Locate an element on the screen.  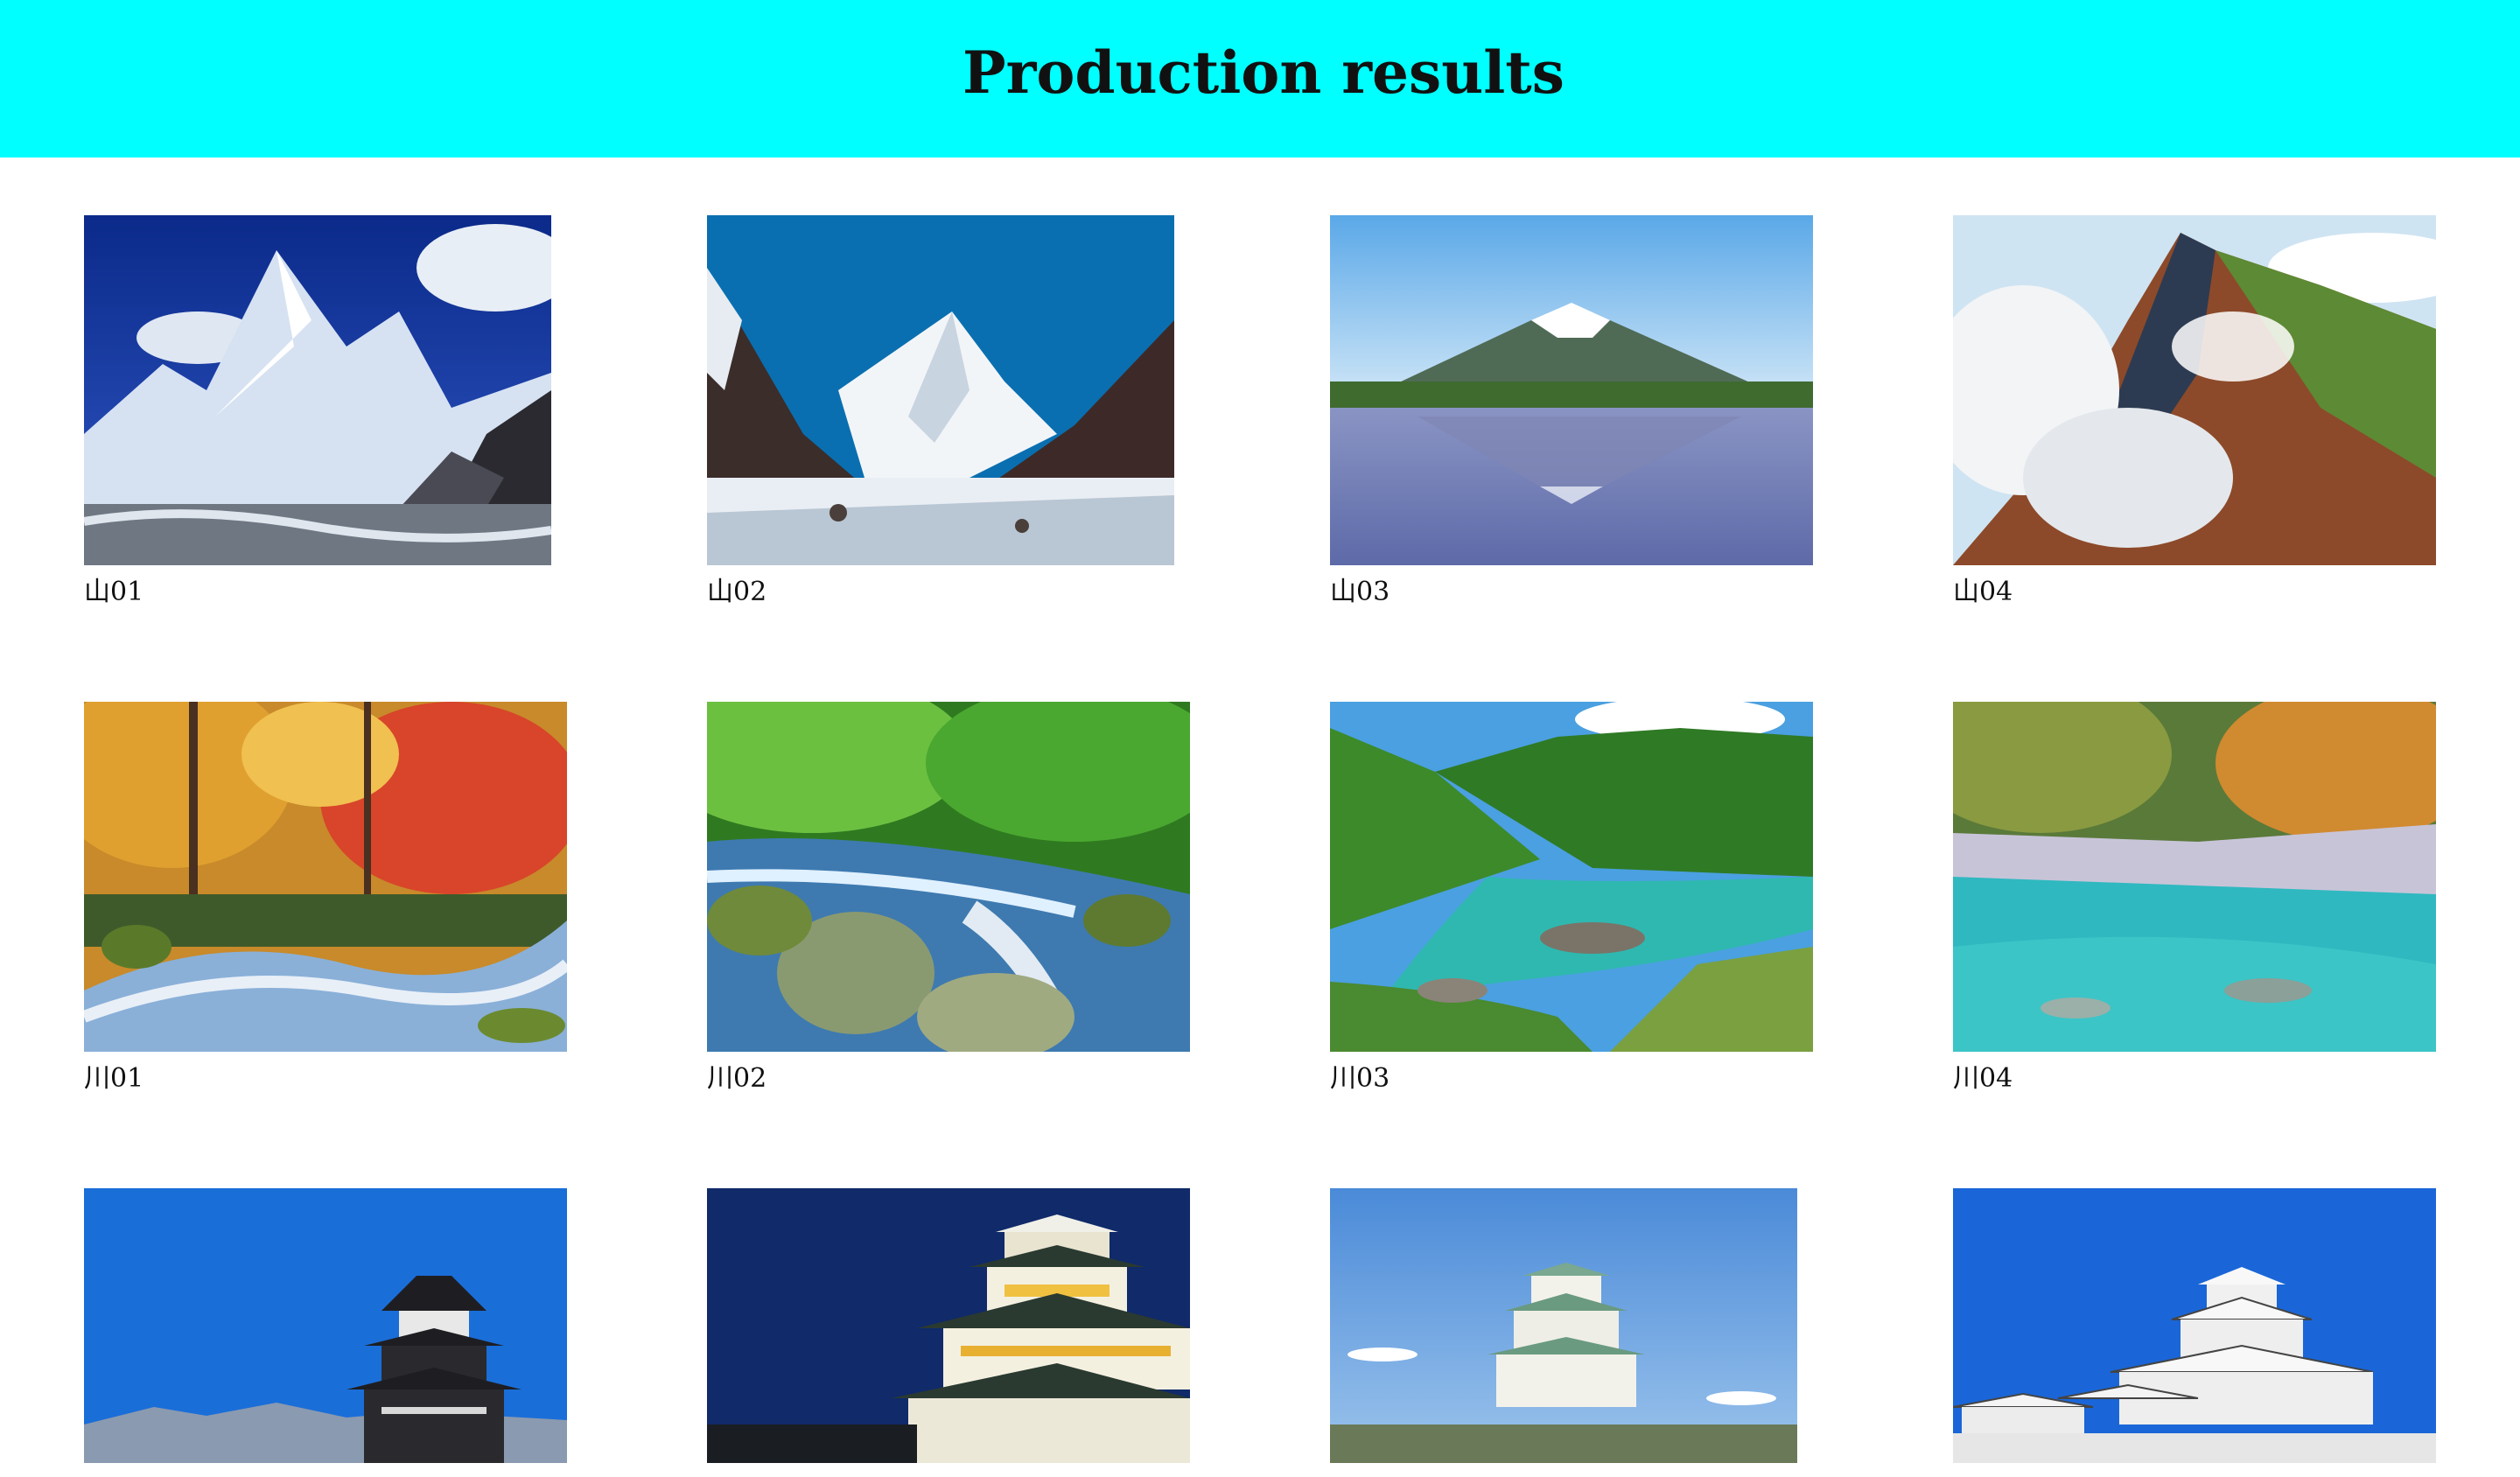
river-02-image is located at coordinates (948, 877).